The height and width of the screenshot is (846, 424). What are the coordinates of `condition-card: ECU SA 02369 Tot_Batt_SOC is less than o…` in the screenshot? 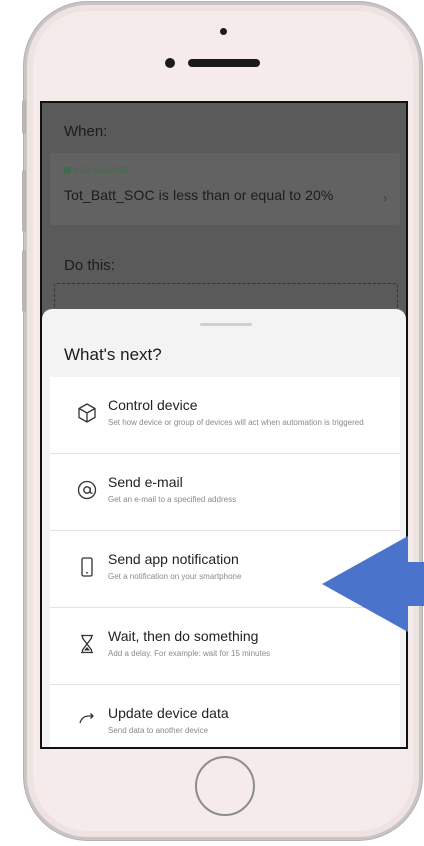 It's located at (225, 189).